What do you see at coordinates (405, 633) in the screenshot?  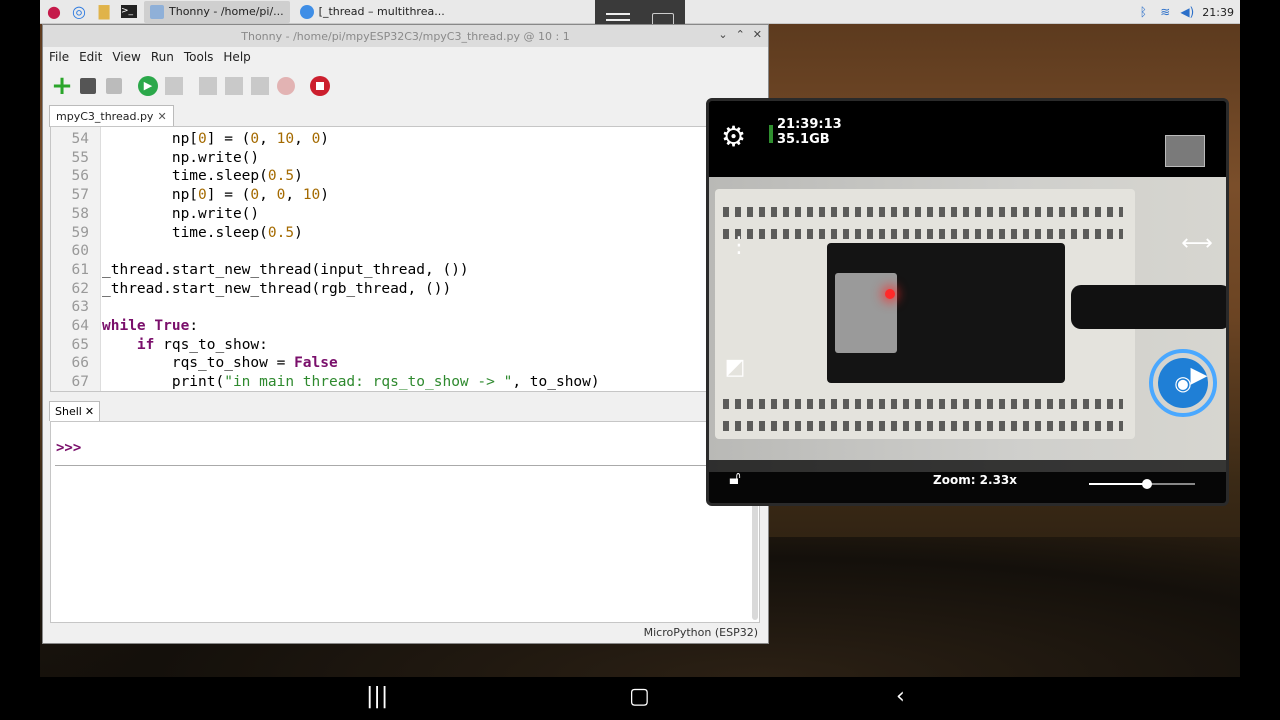 I see `status-bar: MicroPython (ESP32)` at bounding box center [405, 633].